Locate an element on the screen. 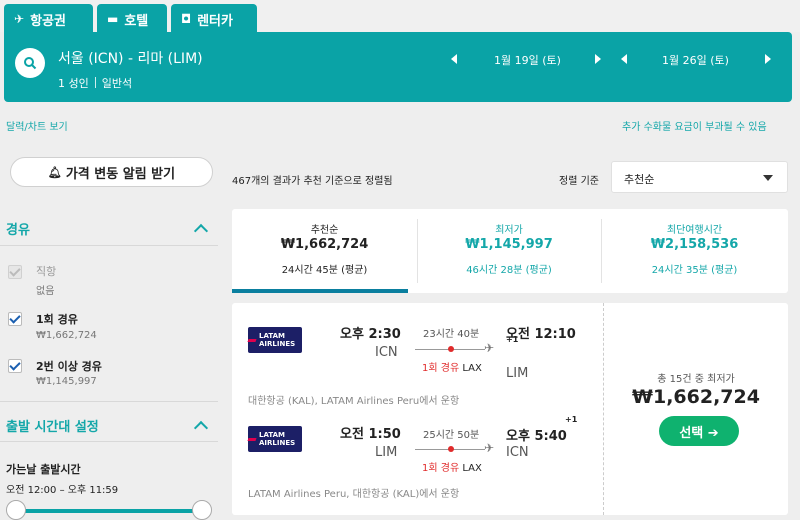 The height and width of the screenshot is (520, 800). sort-tab-fastest: 최단여행시간 ₩2,158,536 24시간 35분 (평균) is located at coordinates (694, 251).